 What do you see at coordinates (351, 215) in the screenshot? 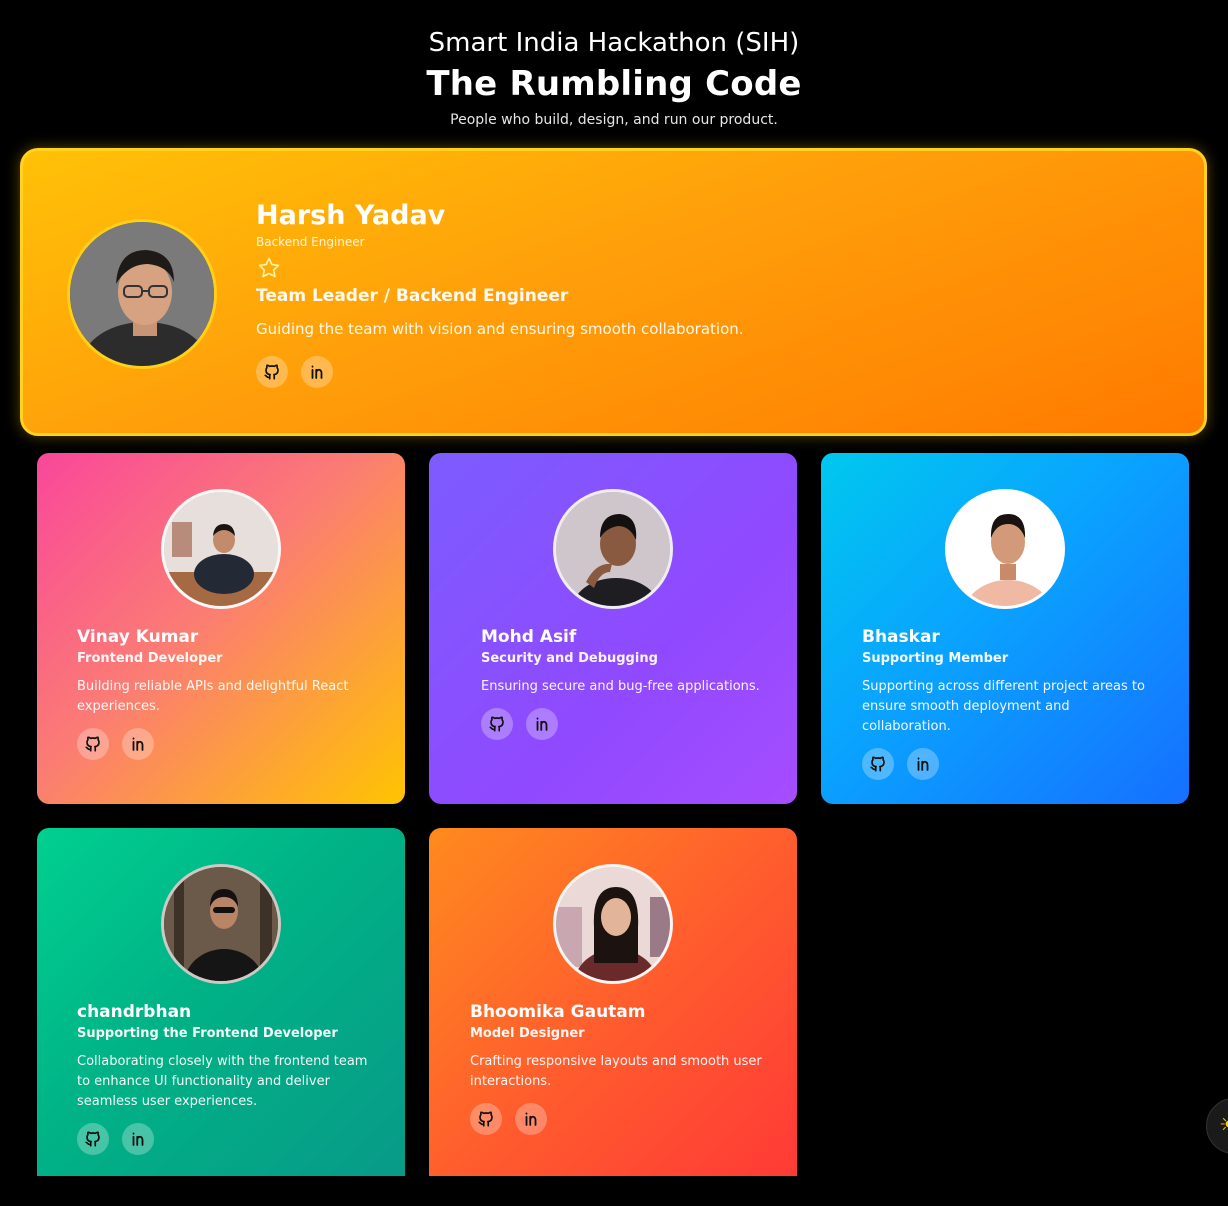
I see `leader-name: Harsh Yadav` at bounding box center [351, 215].